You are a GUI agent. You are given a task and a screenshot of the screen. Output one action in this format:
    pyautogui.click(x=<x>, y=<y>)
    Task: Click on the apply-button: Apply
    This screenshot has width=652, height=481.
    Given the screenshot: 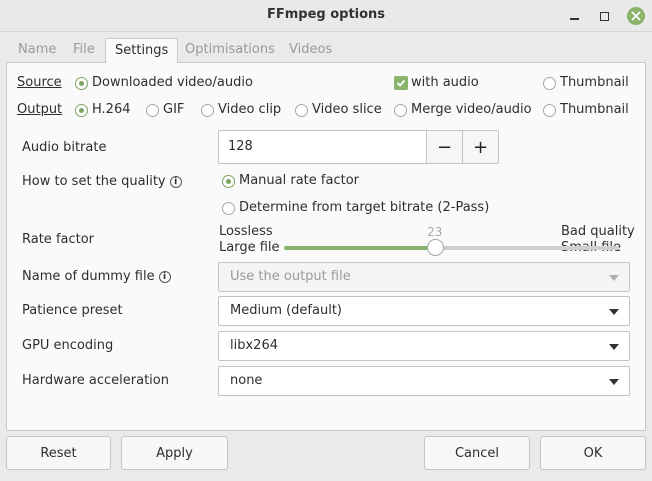 What is the action you would take?
    pyautogui.click(x=174, y=453)
    